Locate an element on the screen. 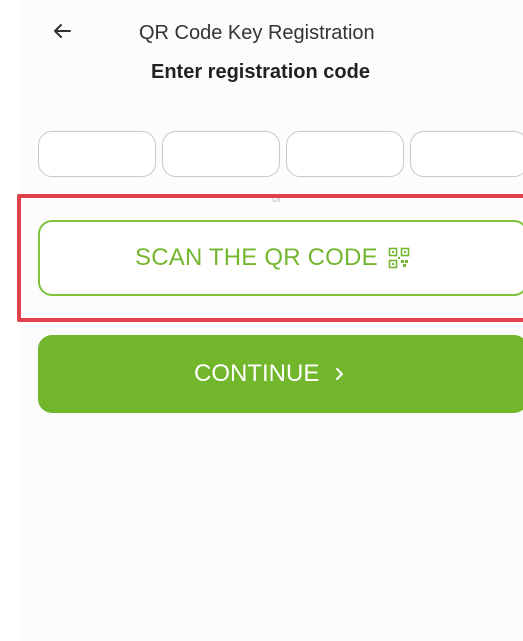 The height and width of the screenshot is (641, 523). back-button is located at coordinates (62, 31).